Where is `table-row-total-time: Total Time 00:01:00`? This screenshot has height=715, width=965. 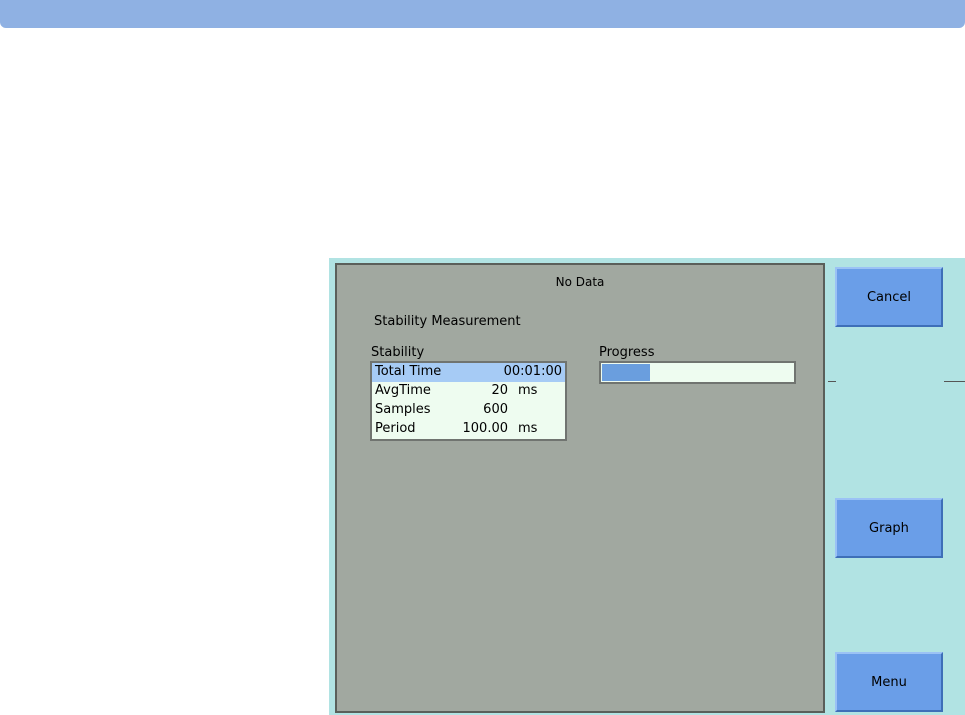 table-row-total-time: Total Time 00:01:00 is located at coordinates (468, 372).